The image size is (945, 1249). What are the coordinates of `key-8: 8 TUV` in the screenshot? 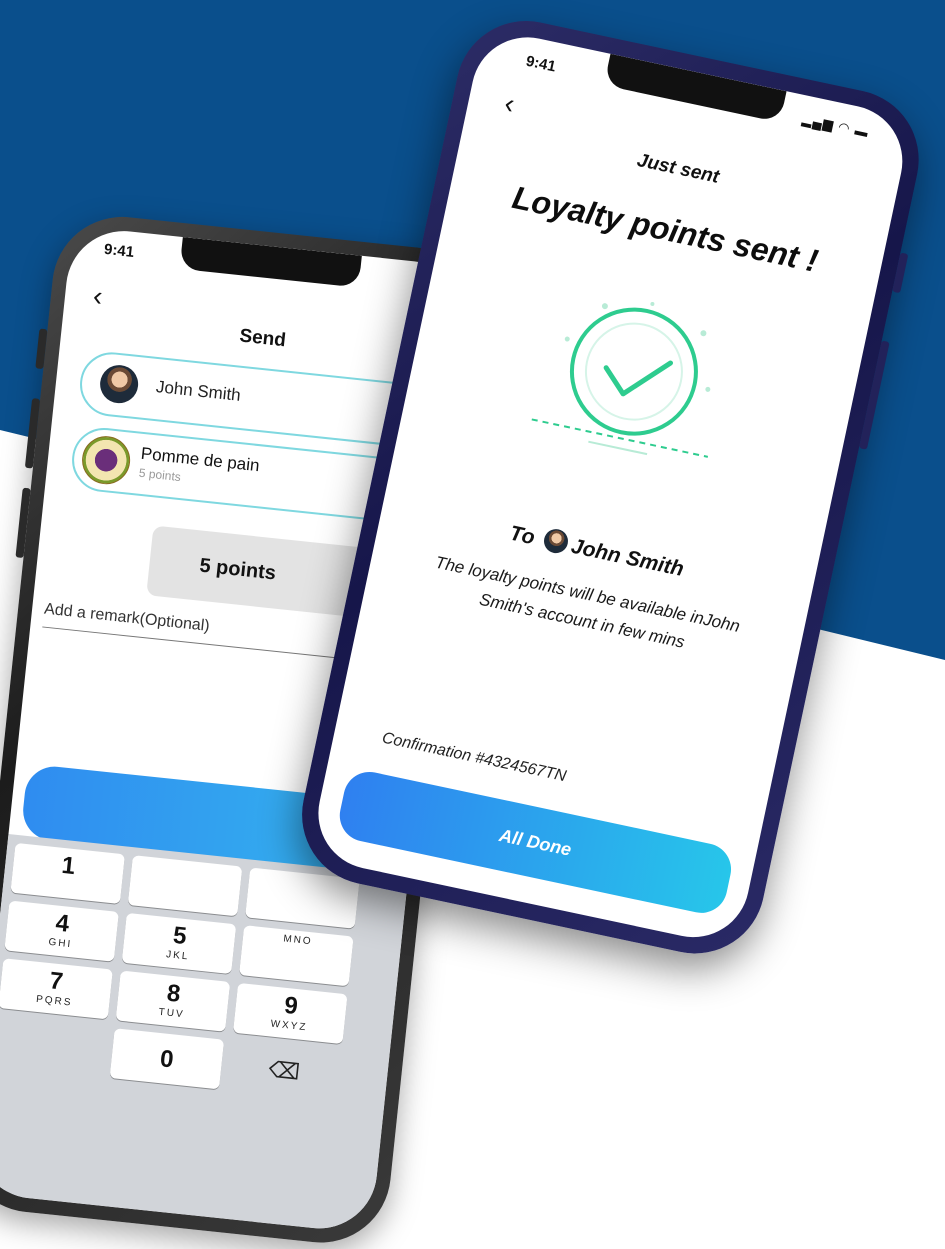 It's located at (173, 1001).